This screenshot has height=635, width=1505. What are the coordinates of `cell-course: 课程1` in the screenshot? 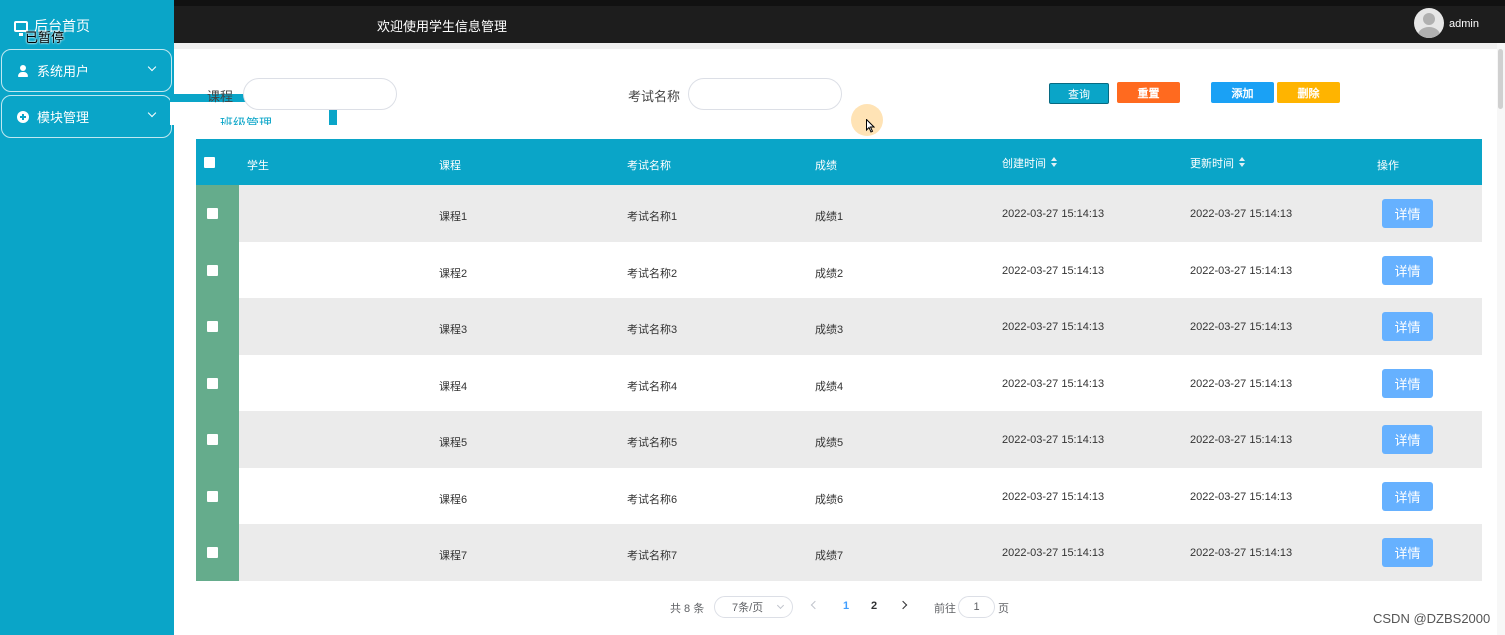 It's located at (453, 217).